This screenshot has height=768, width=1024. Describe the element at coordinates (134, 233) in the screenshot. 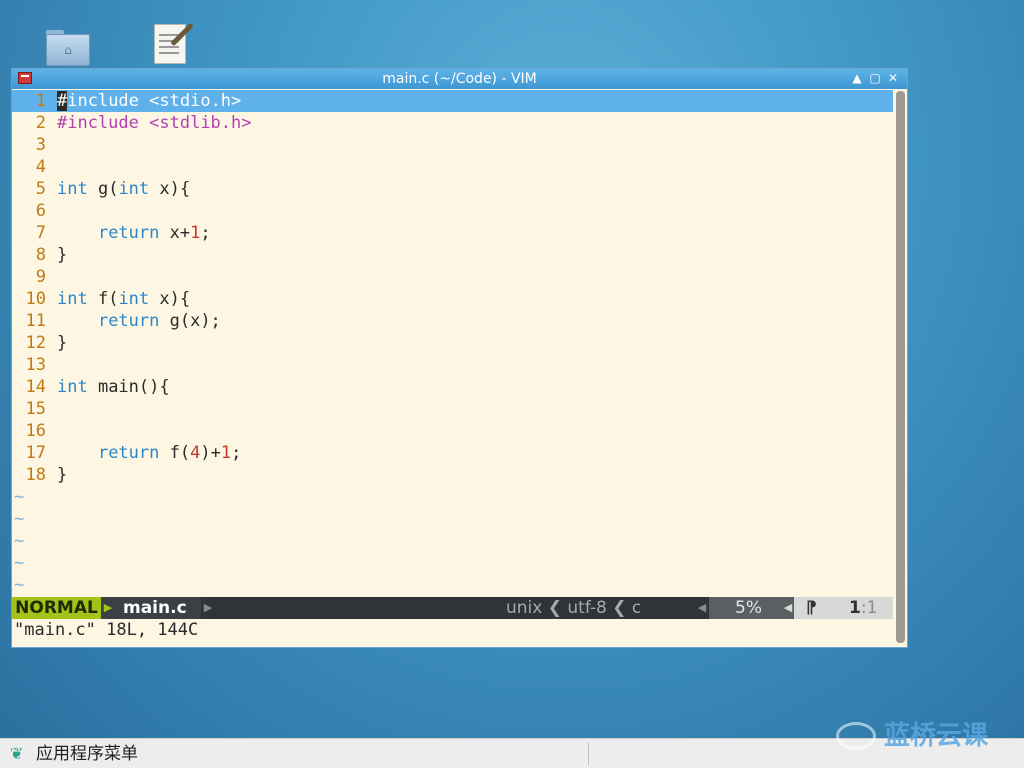

I see `line-code: return x+1;` at that location.